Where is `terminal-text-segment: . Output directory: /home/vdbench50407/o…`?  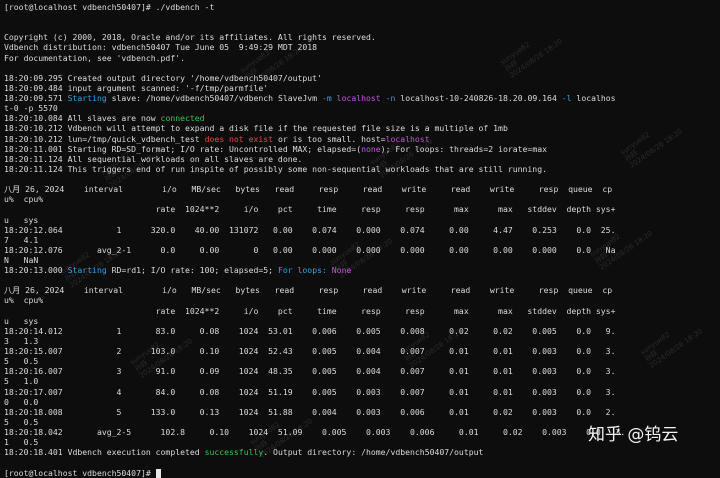 terminal-text-segment: . Output directory: /home/vdbench50407/o… is located at coordinates (373, 452).